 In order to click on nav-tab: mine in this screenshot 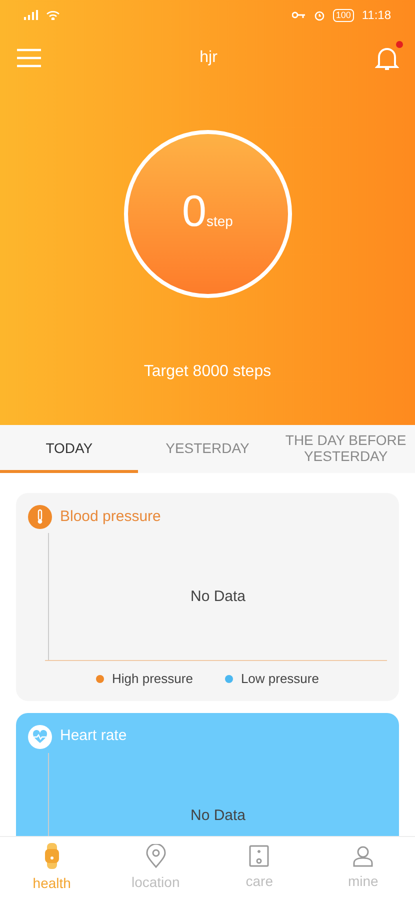, I will do `click(363, 868)`.